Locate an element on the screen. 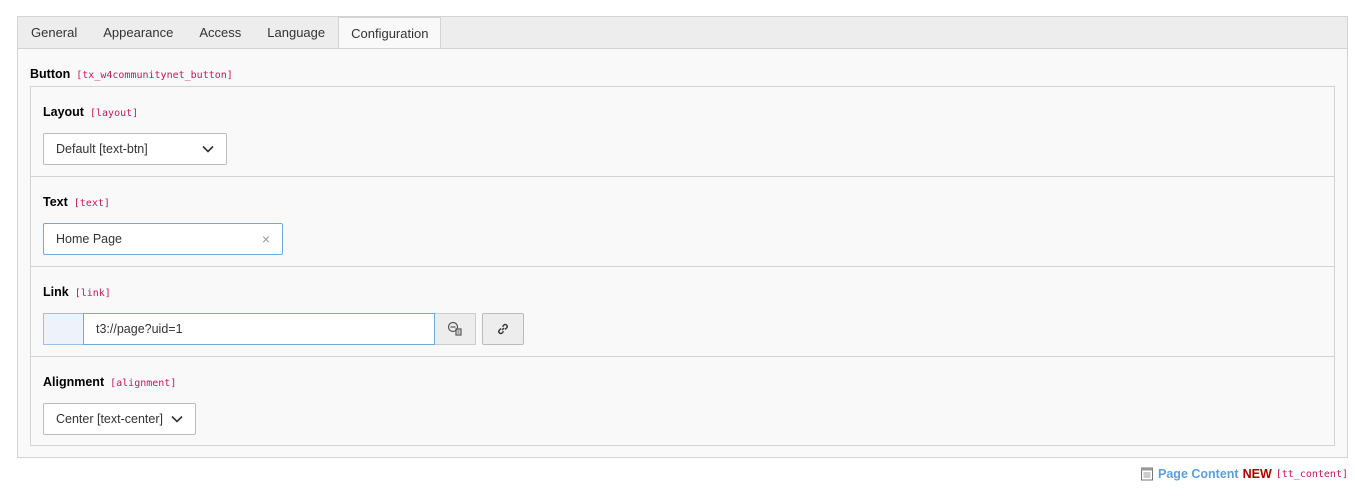  link-input-value: t3://page?uid=1 is located at coordinates (139, 329).